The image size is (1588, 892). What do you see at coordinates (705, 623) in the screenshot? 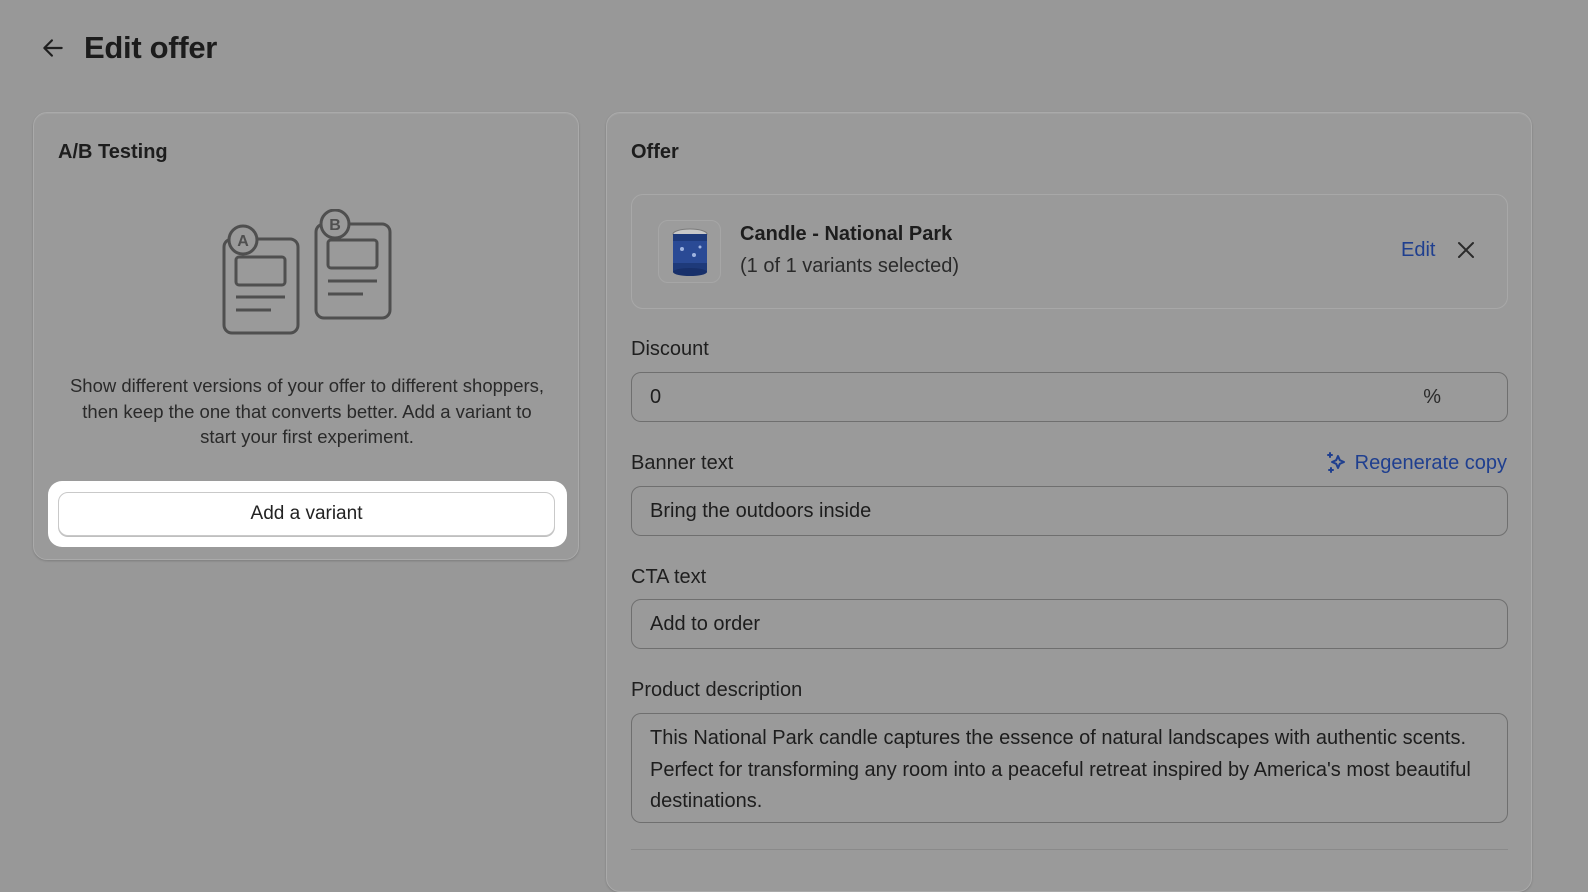
I see `cta-text-value: Add to order` at bounding box center [705, 623].